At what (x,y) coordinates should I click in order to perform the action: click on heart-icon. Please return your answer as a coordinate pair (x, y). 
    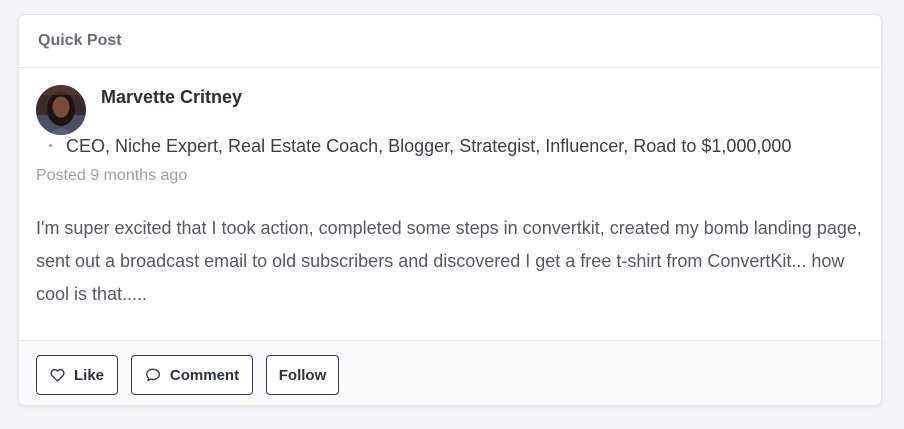
    Looking at the image, I should click on (57, 375).